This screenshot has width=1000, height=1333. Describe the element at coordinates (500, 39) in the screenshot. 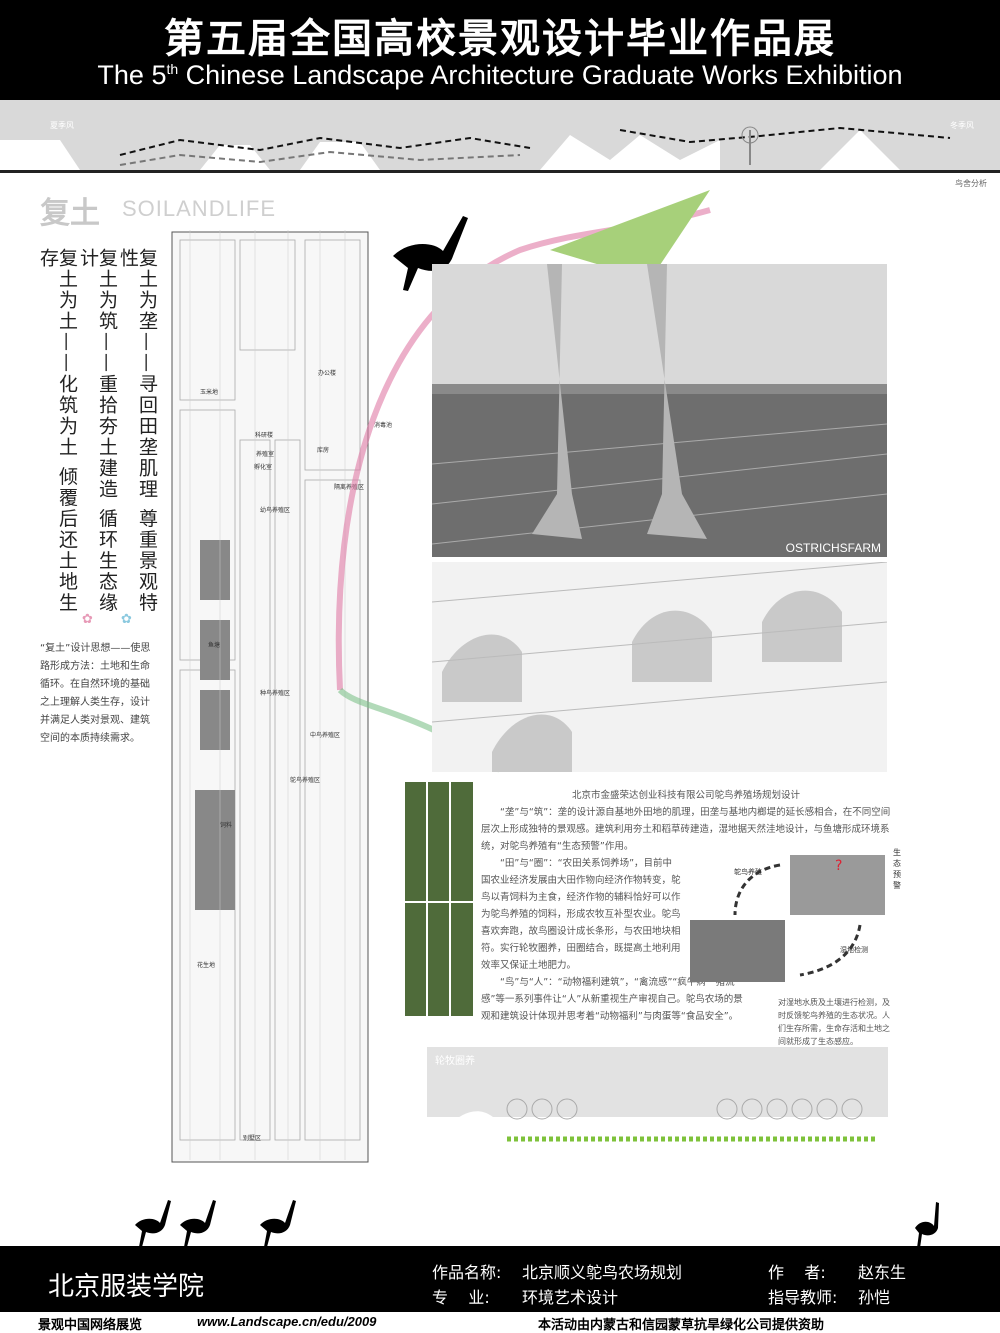

I see `exhibition-title-cn: 第五届全国高校景观设计毕业作品展` at that location.